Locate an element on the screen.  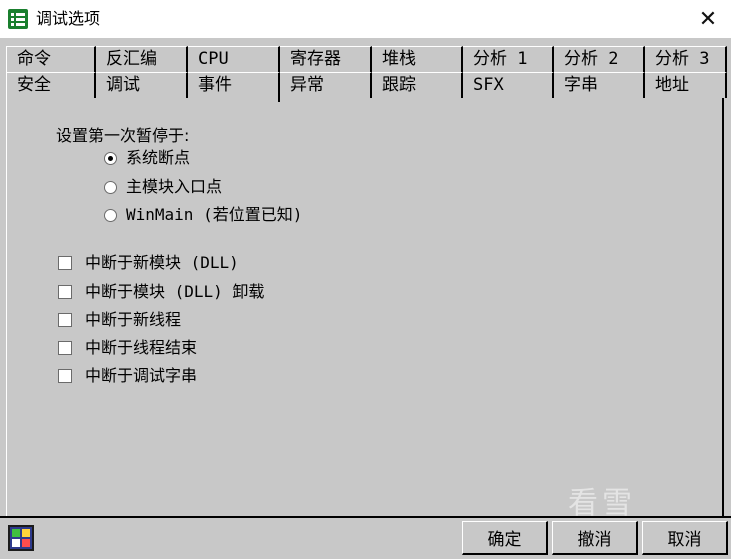
list-icon is located at coordinates (18, 19).